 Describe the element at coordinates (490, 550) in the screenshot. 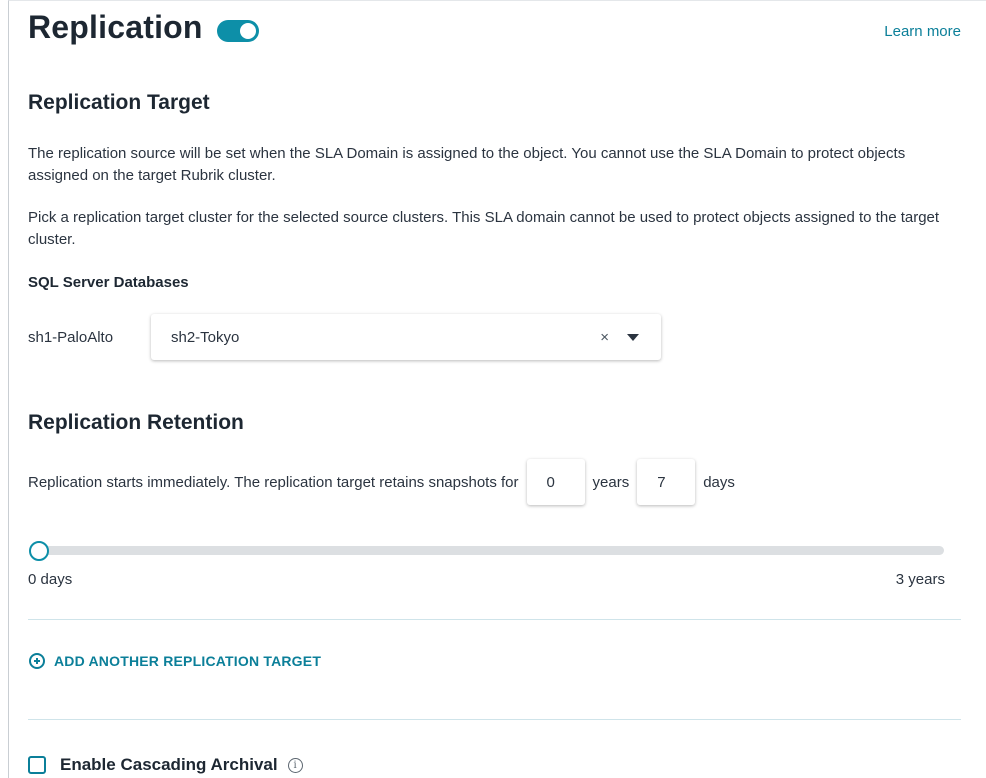

I see `retention-slider-track` at that location.